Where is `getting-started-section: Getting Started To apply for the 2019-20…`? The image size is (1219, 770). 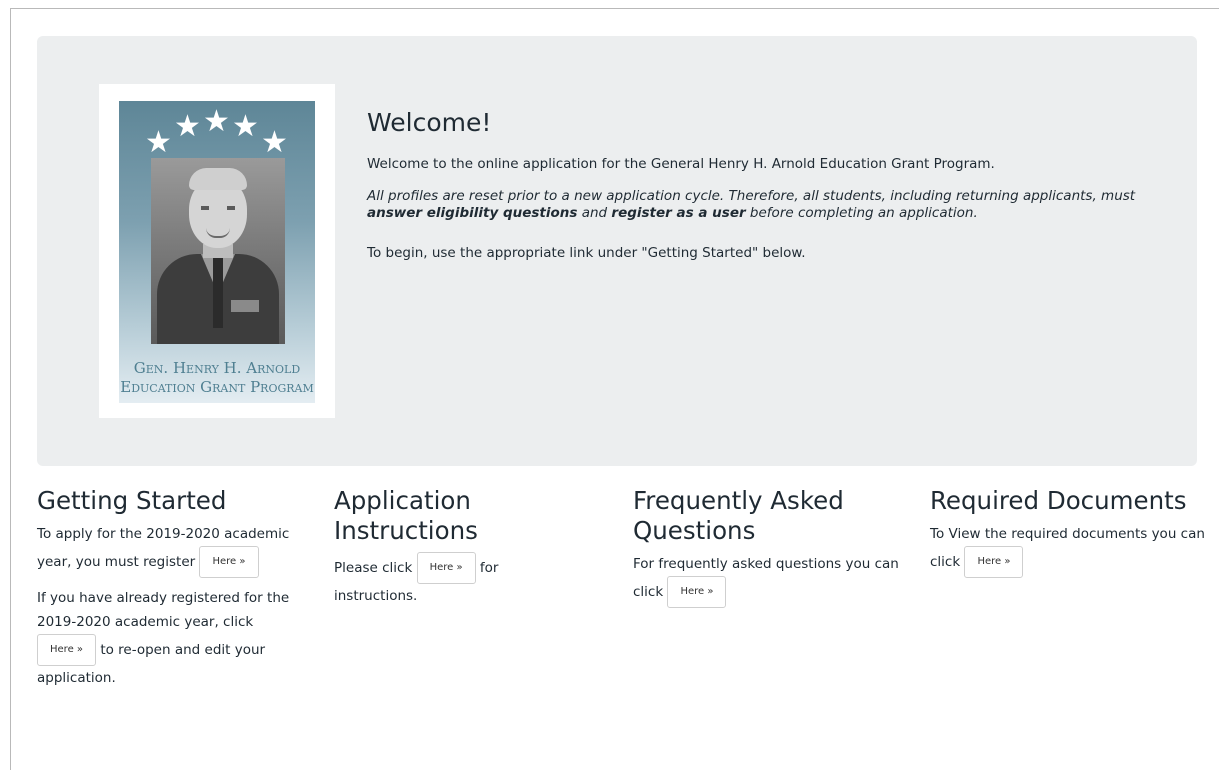 getting-started-section: Getting Started To apply for the 2019-20… is located at coordinates (173, 592).